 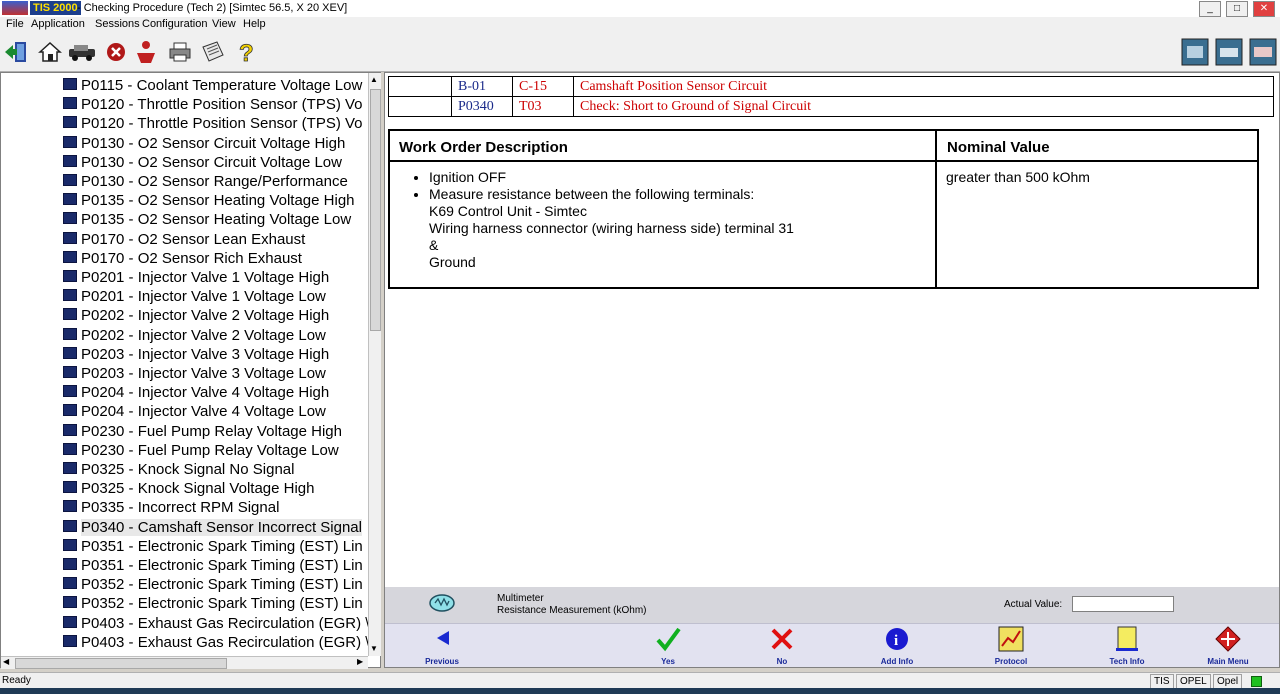 What do you see at coordinates (191, 258) in the screenshot?
I see `tree-item-label: P0170 - O2 Sensor Rich Exhaust` at bounding box center [191, 258].